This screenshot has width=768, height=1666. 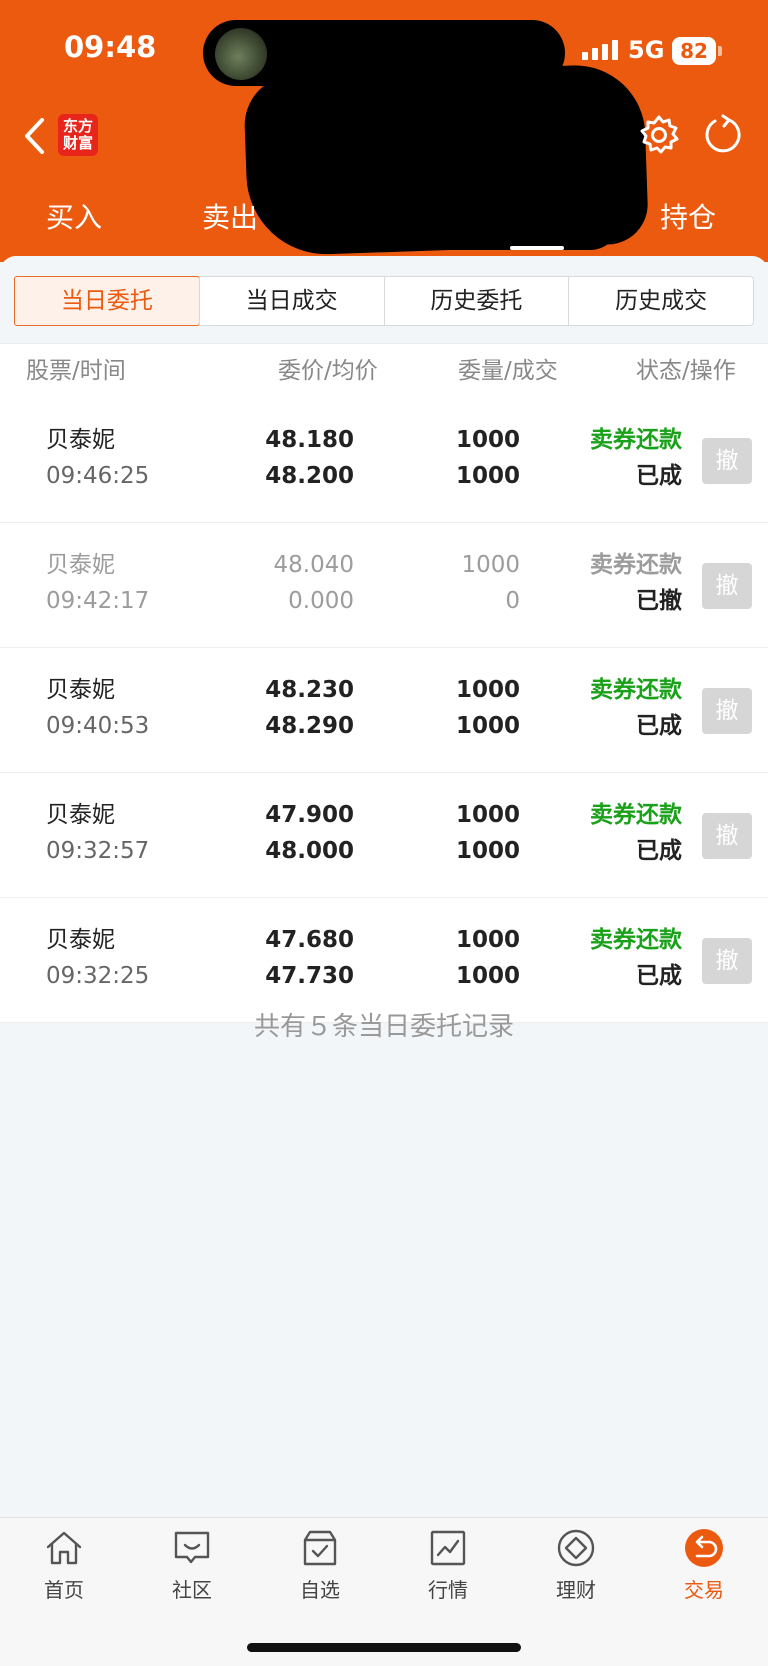 I want to click on column-price: 委价/均价, so click(x=328, y=371).